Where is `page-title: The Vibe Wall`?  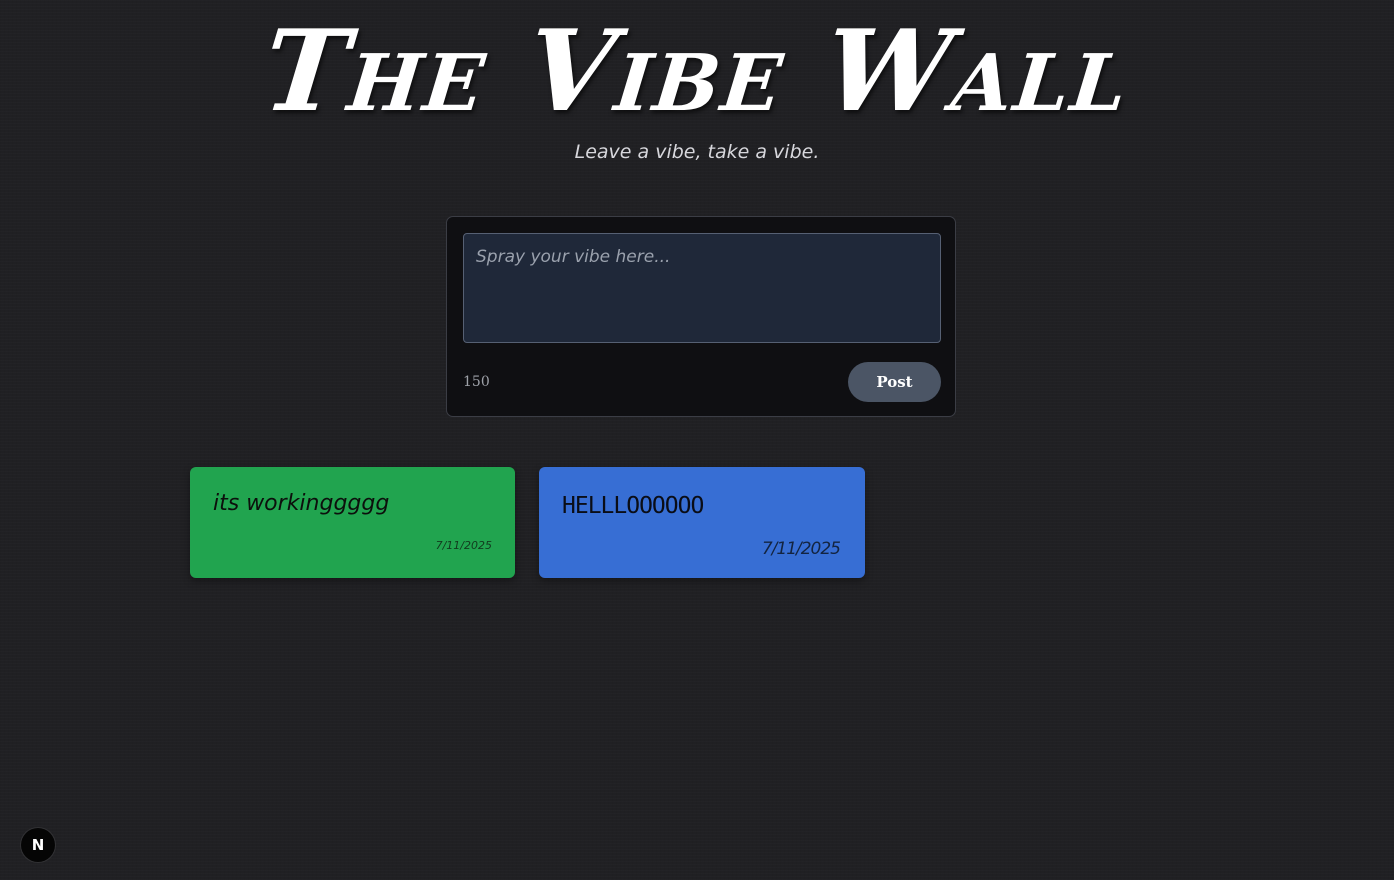 page-title: The Vibe Wall is located at coordinates (697, 71).